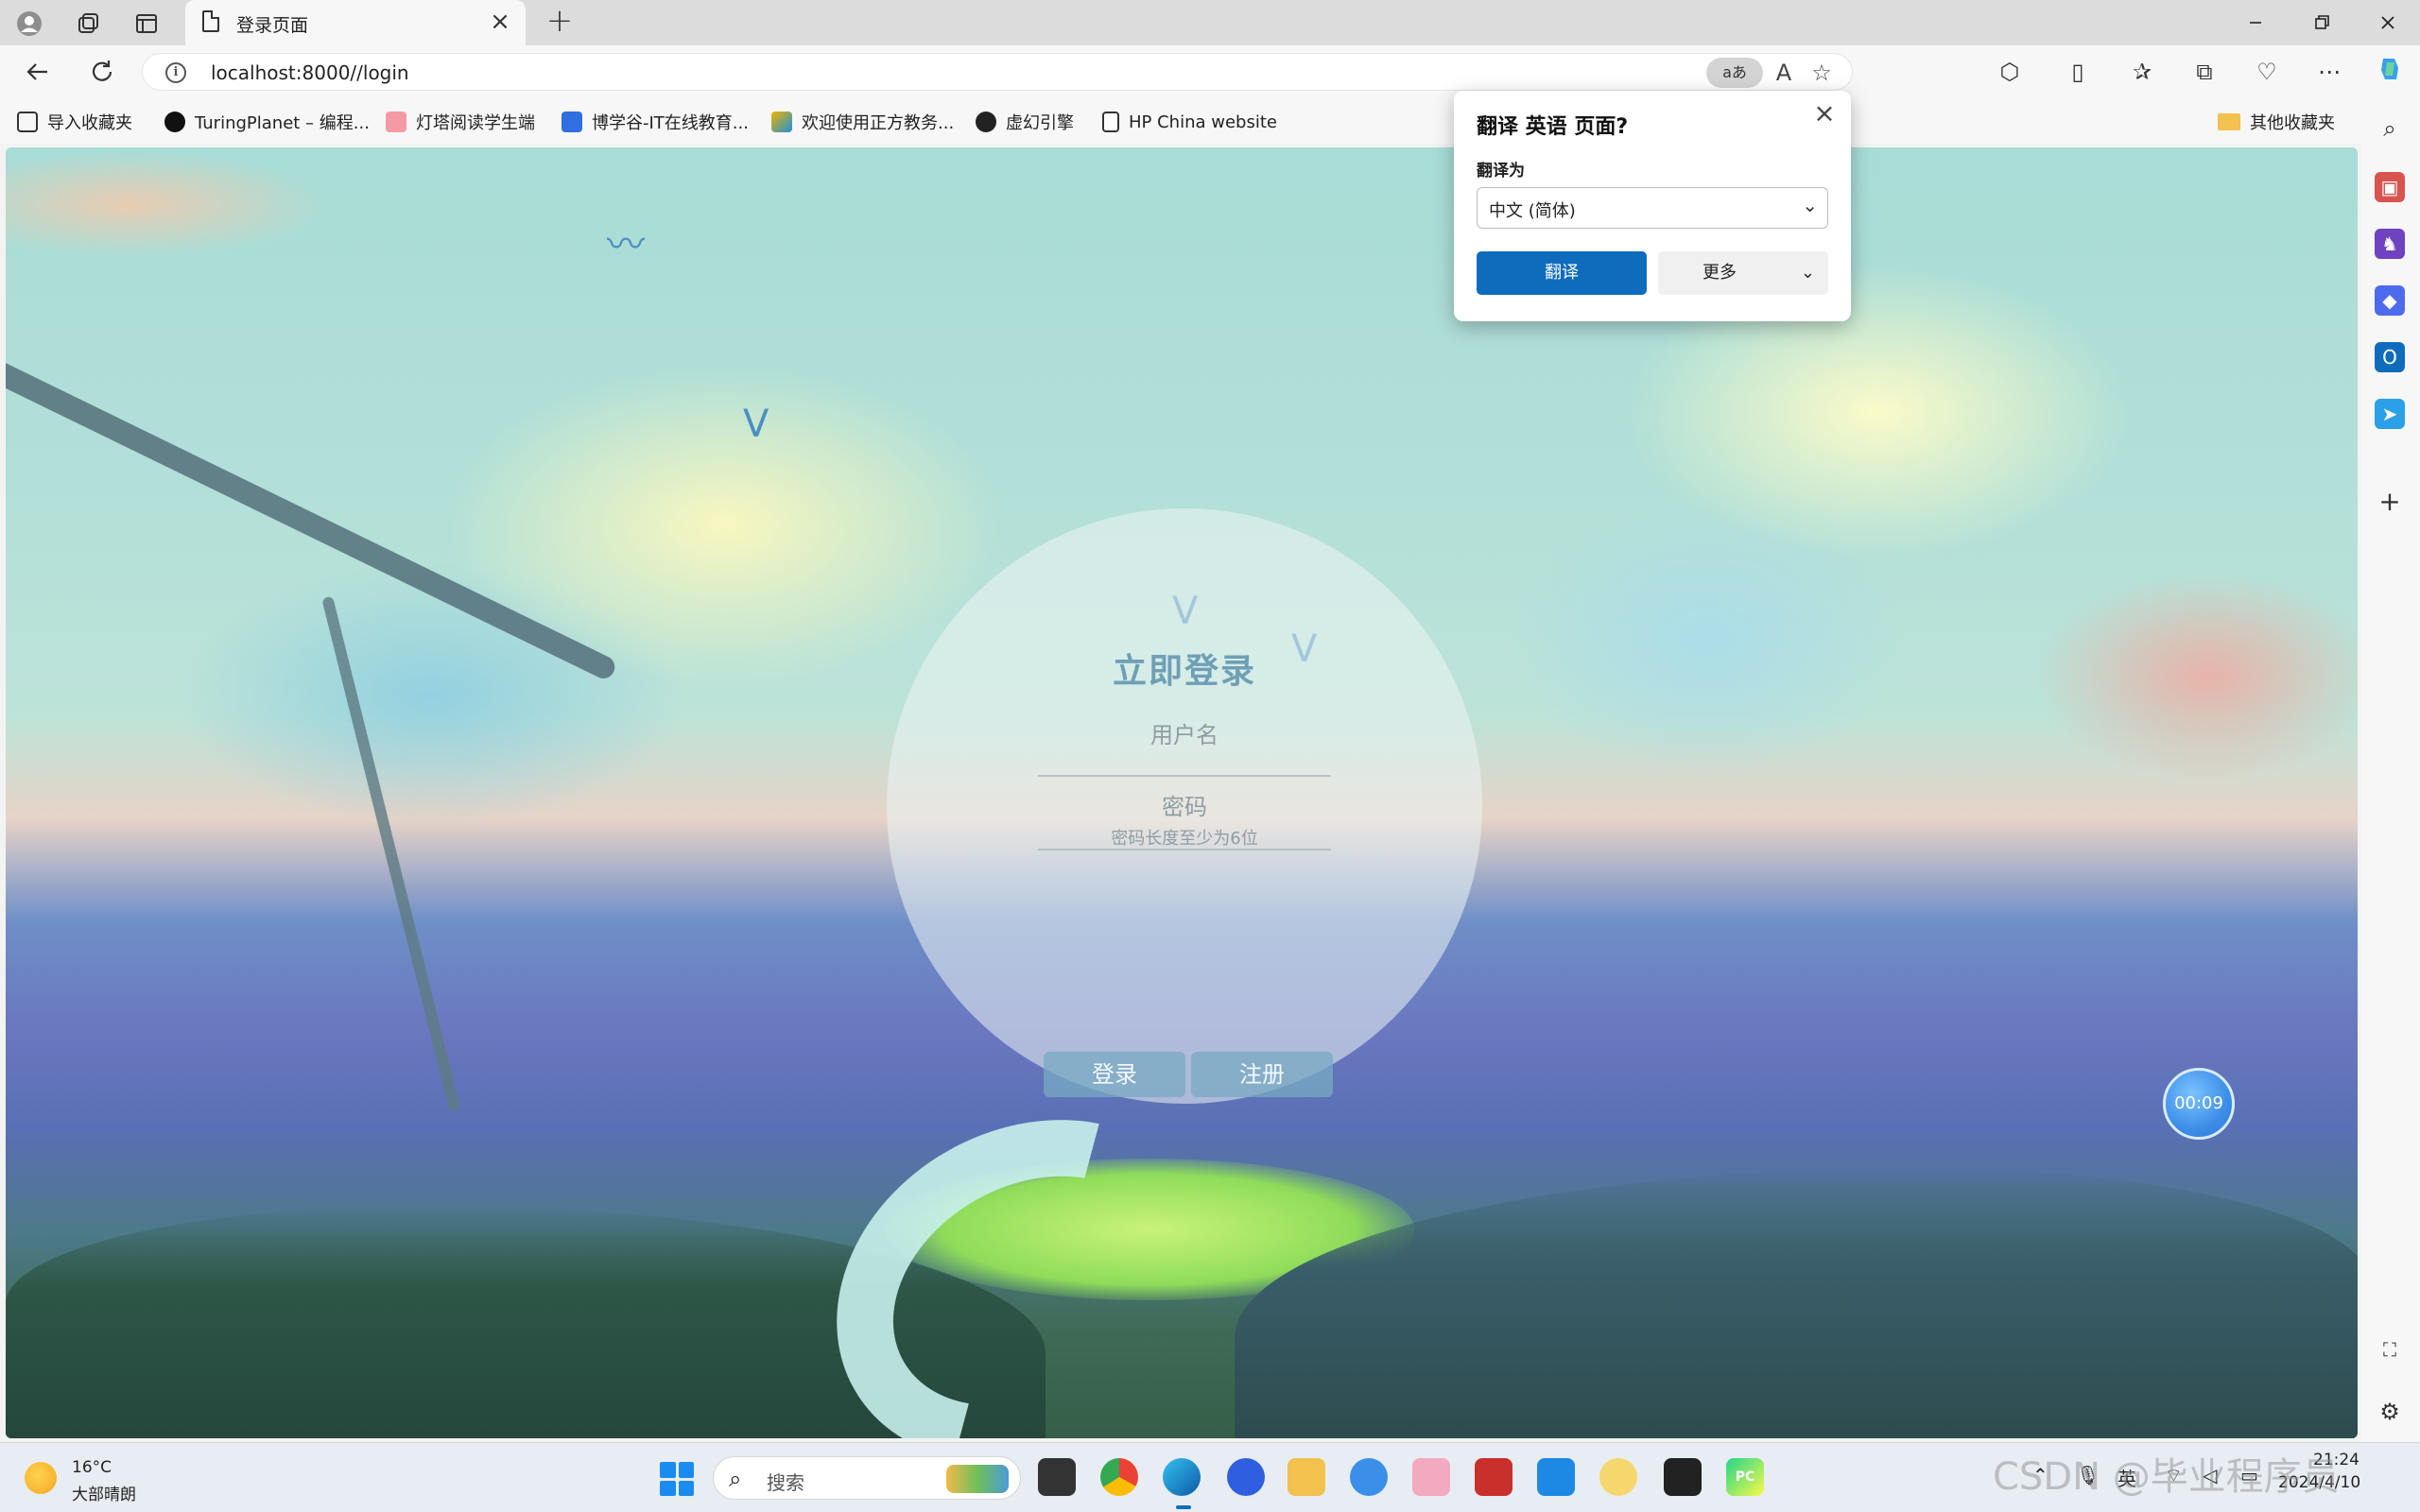  I want to click on favorite-star-icon: ☆, so click(1822, 73).